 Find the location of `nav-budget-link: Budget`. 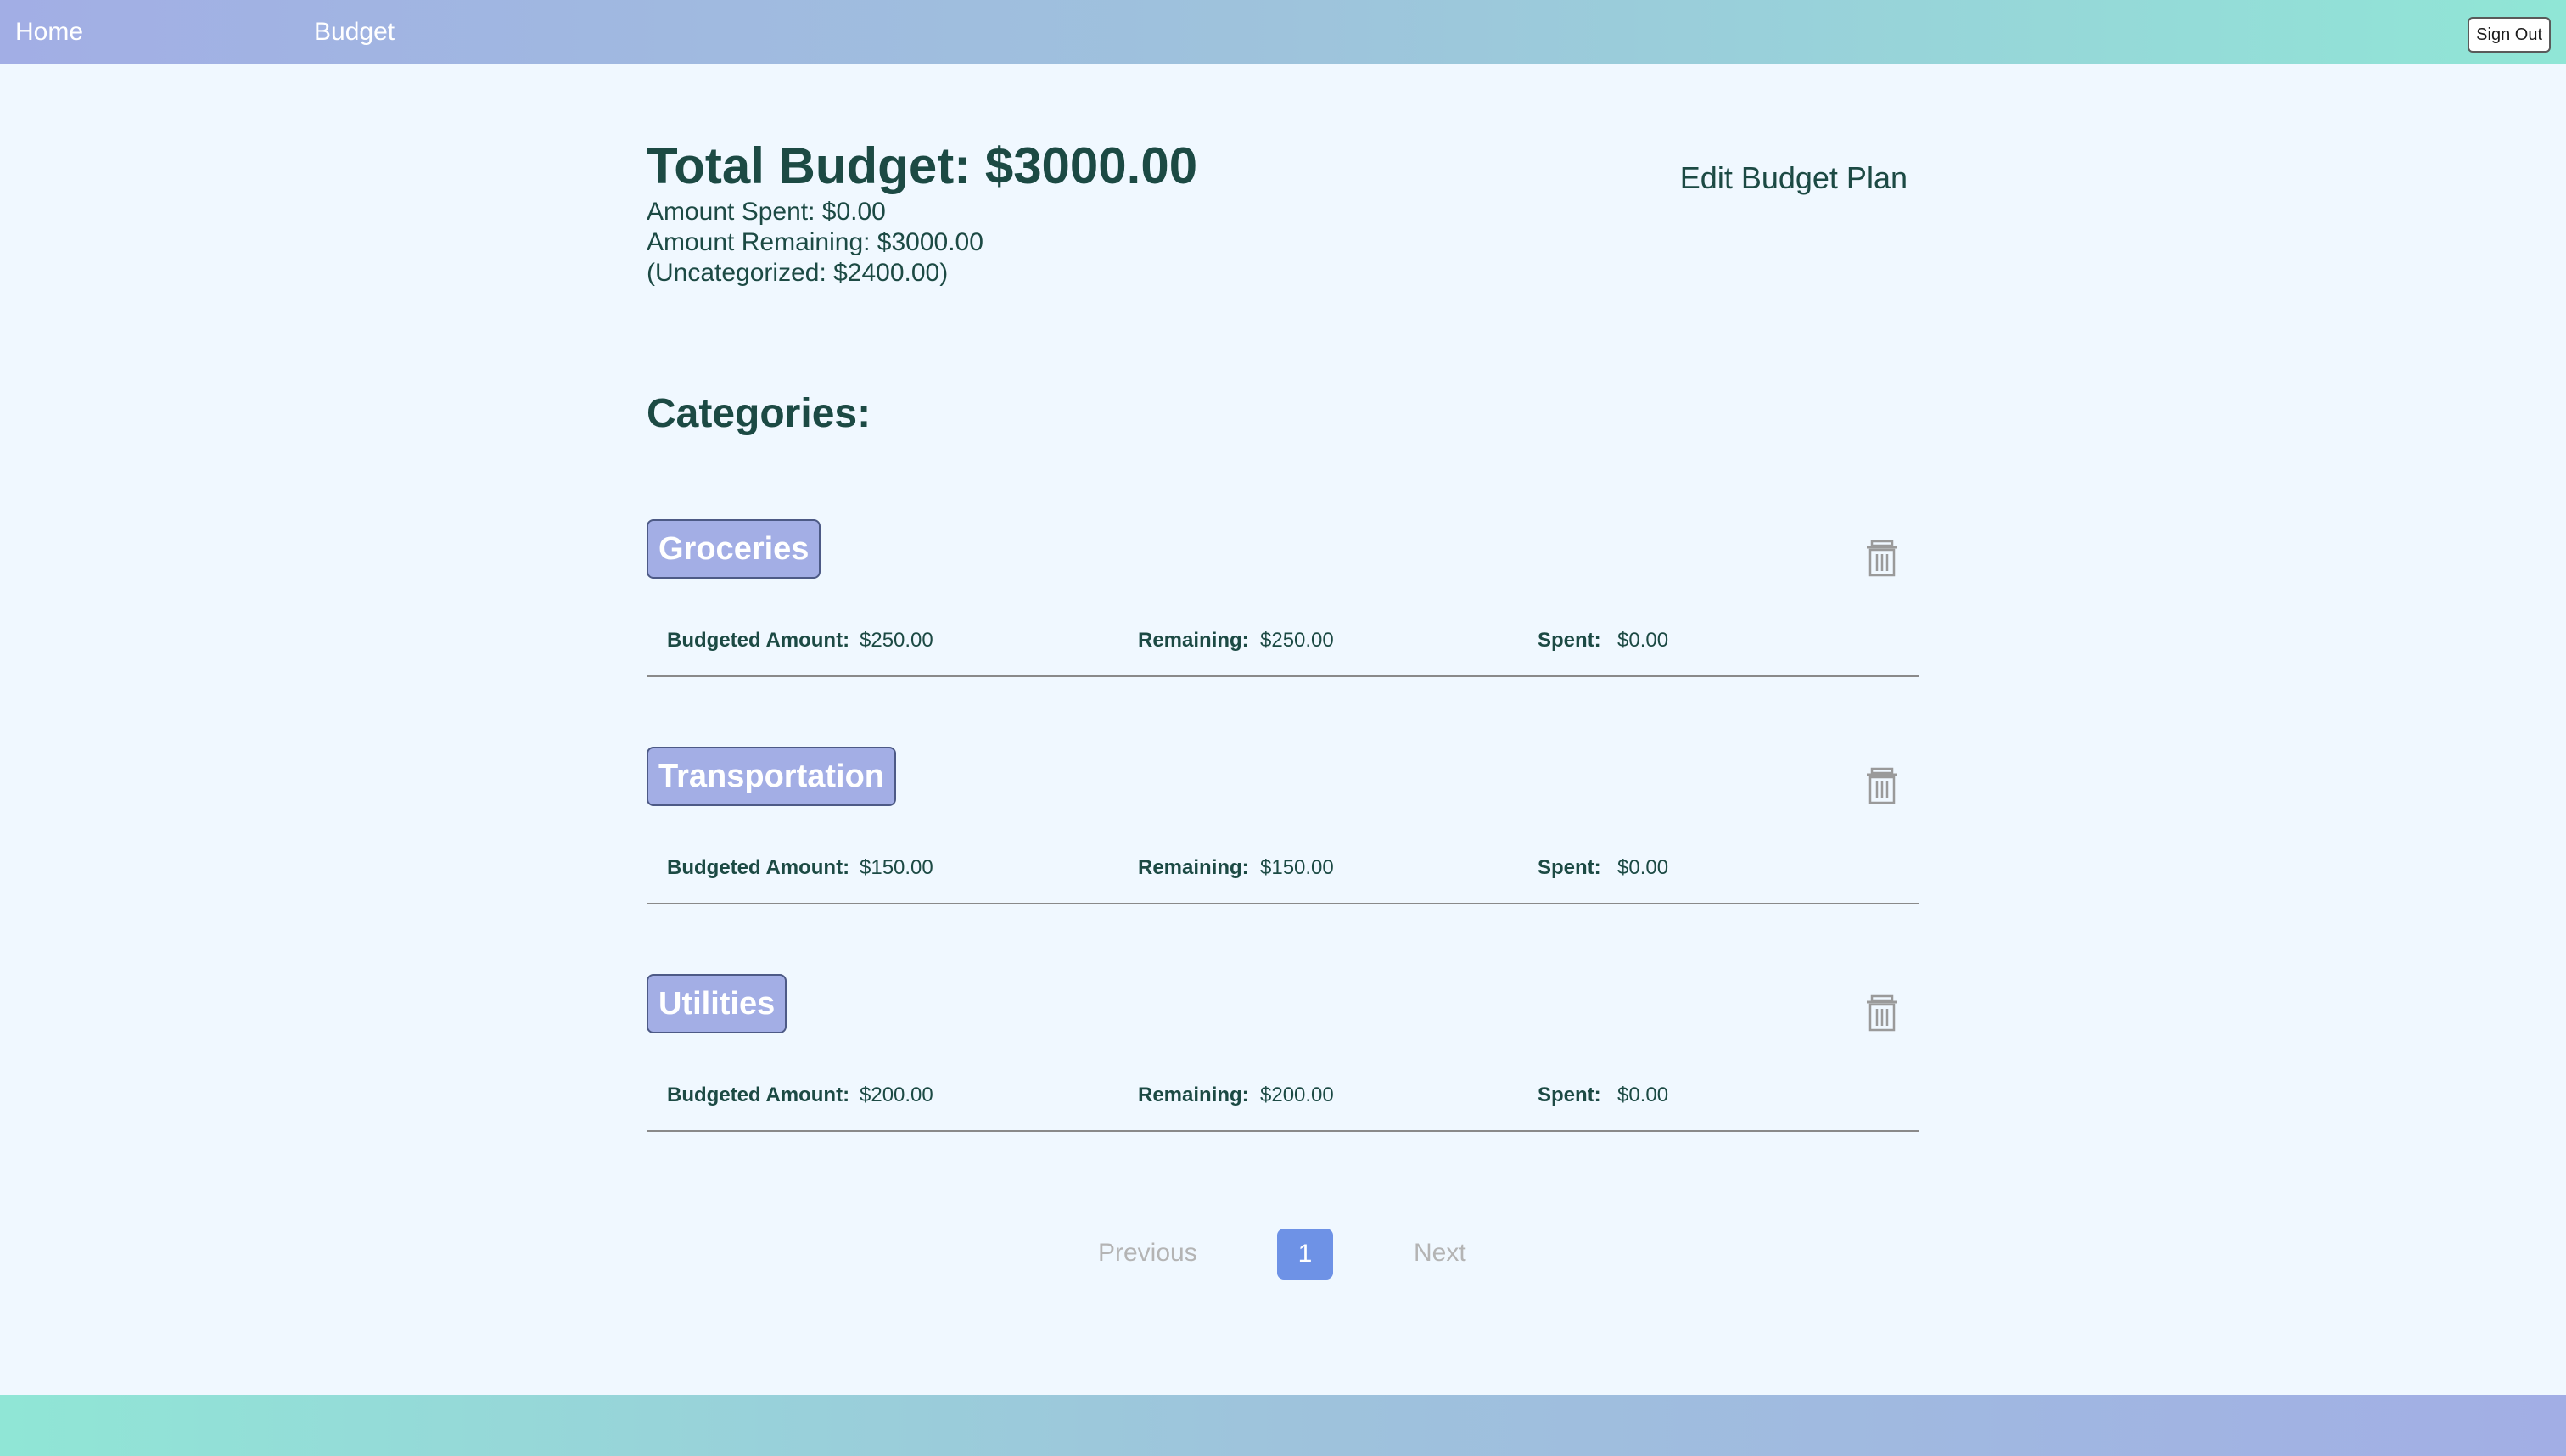

nav-budget-link: Budget is located at coordinates (354, 32).